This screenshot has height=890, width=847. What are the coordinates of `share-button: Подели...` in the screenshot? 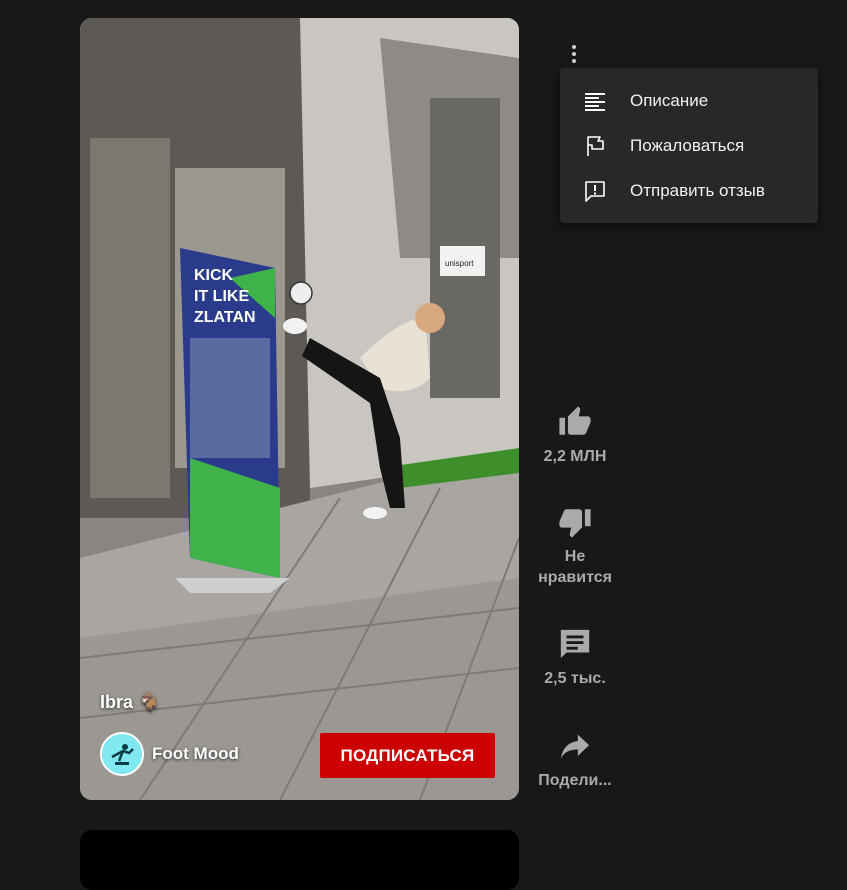 It's located at (575, 758).